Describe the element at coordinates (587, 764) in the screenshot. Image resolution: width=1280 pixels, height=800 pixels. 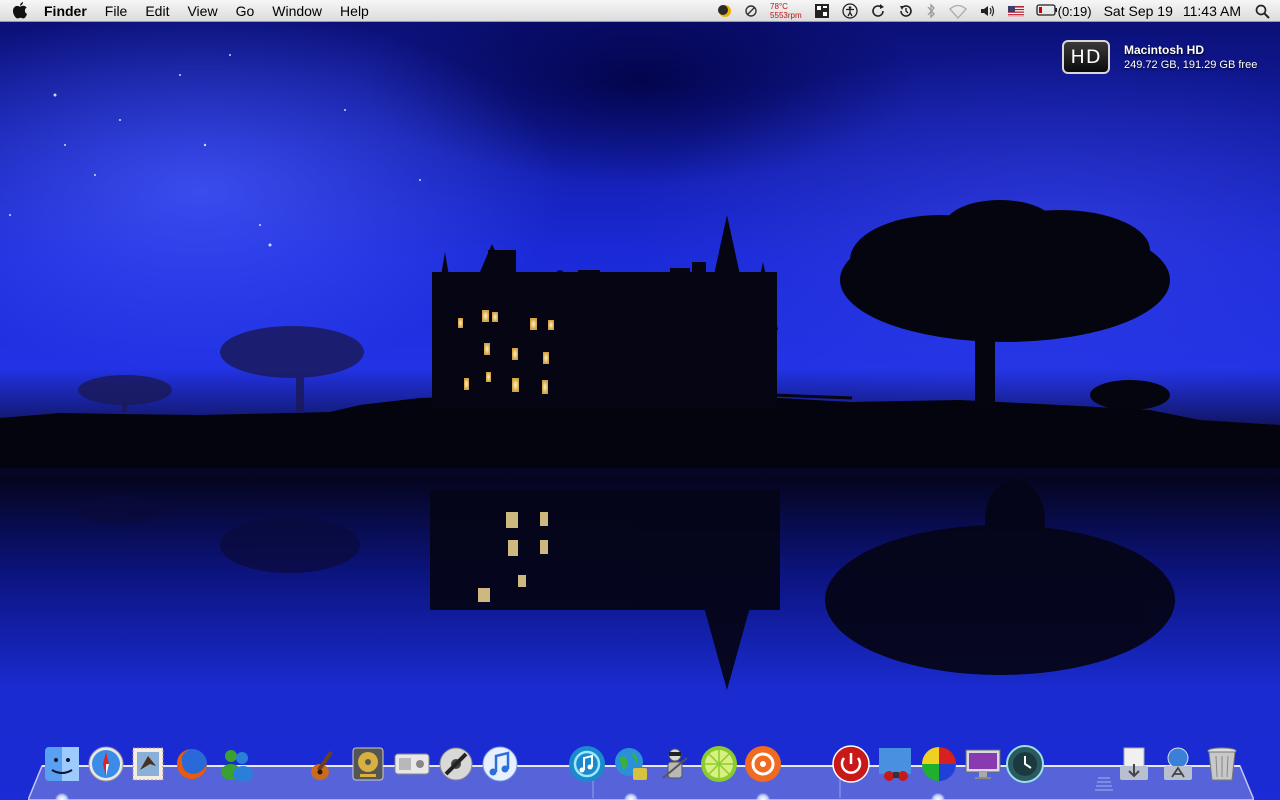
I see `itunes-blue-icon` at that location.